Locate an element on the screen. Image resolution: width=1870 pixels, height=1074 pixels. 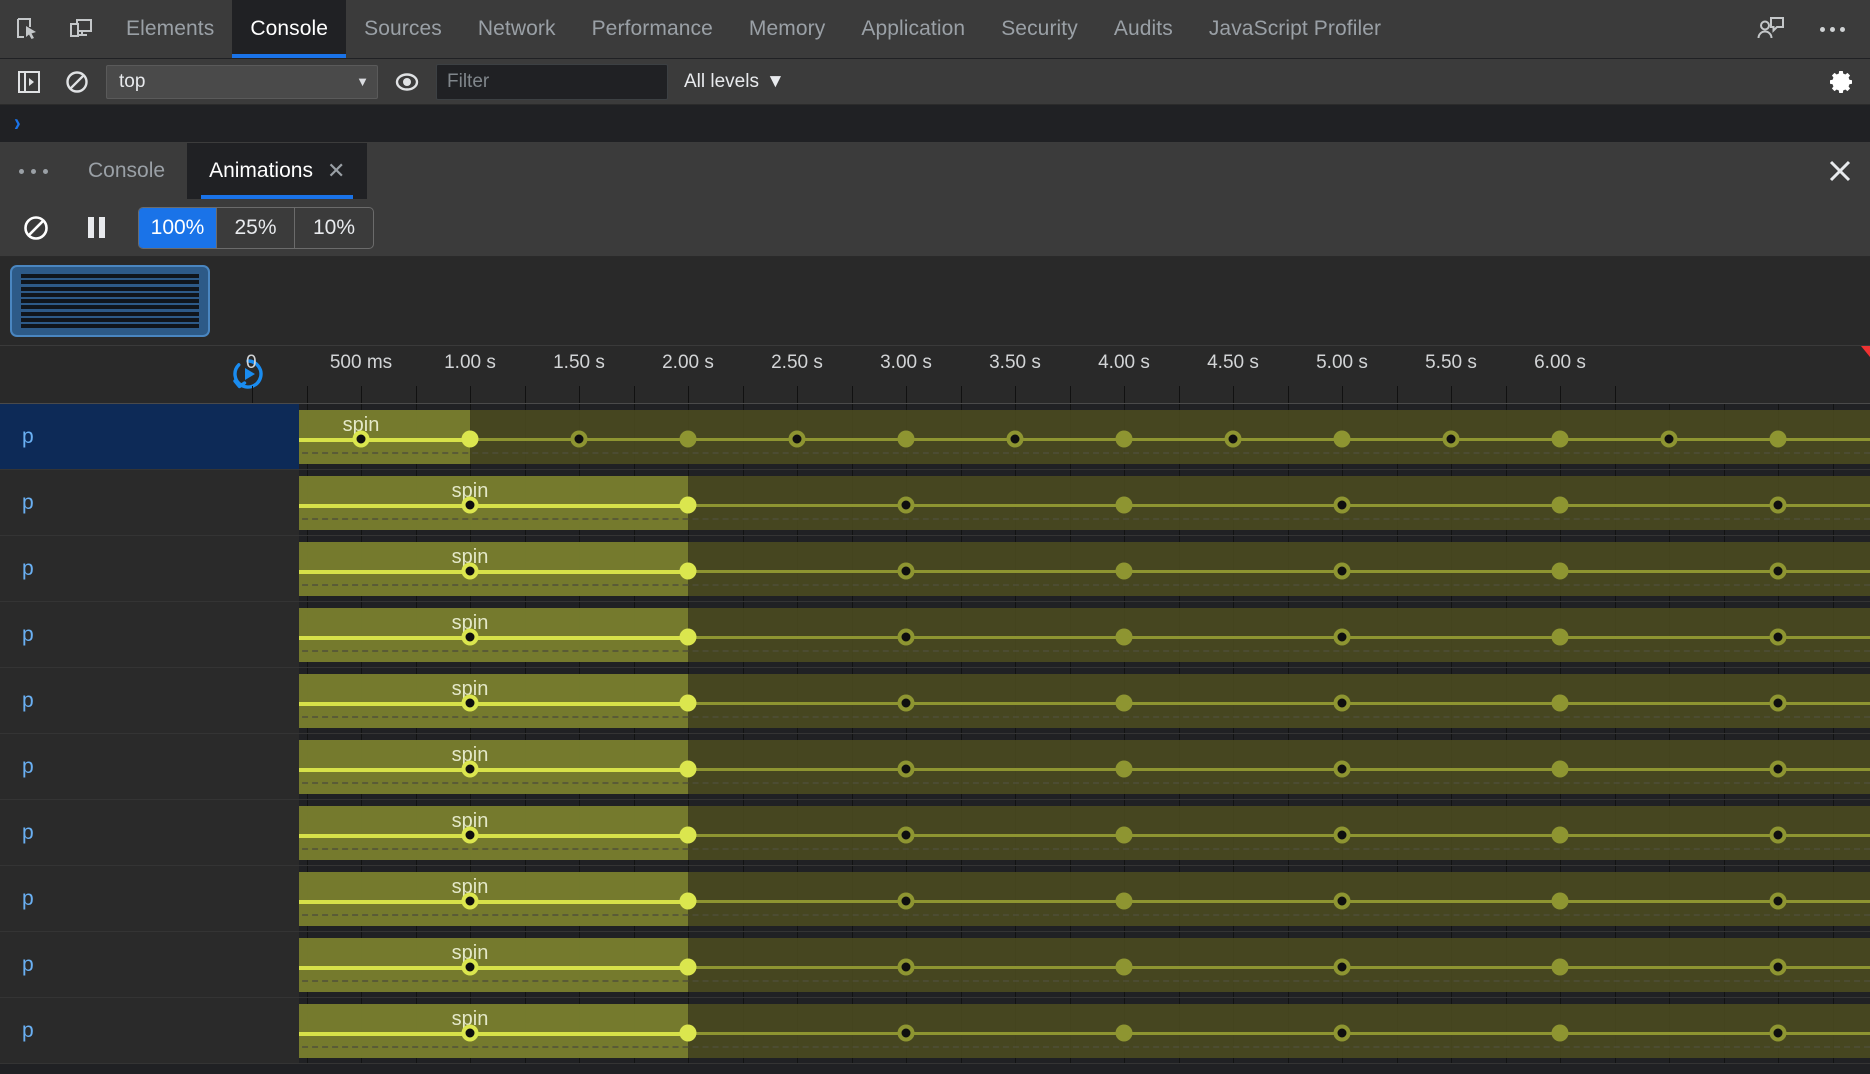
drawer-tab-animations: Animations ✕ is located at coordinates (277, 171).